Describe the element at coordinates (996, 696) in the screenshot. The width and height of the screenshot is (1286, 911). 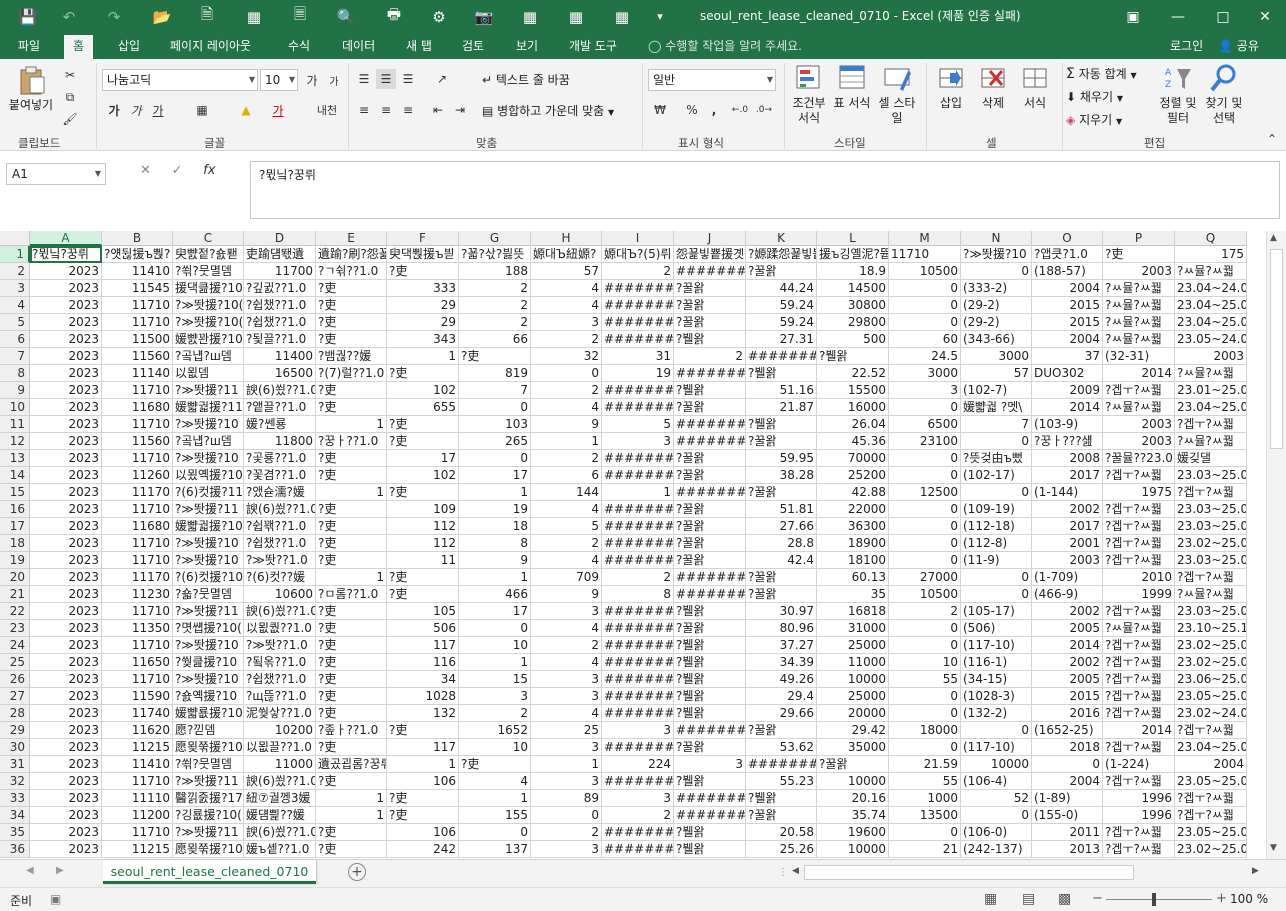
I see `cell-n27: (1028-3)` at that location.